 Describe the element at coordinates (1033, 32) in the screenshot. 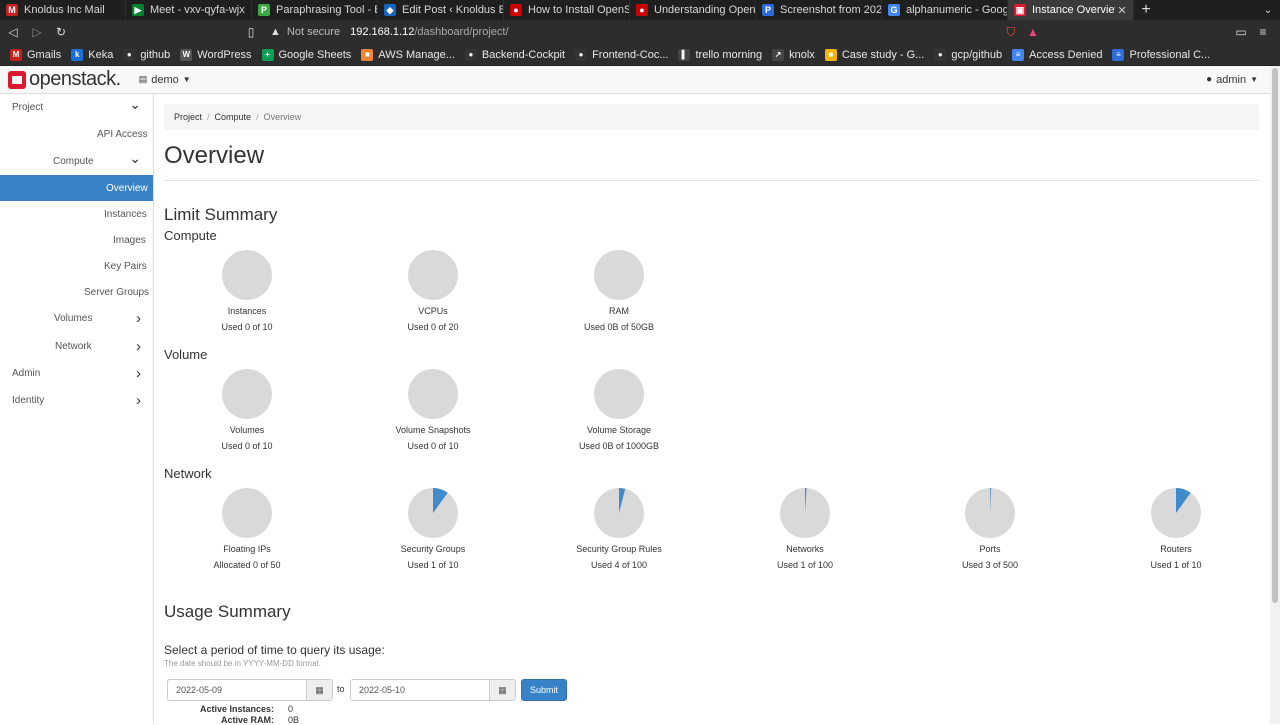

I see `brave-rewards-icon: ▲` at that location.